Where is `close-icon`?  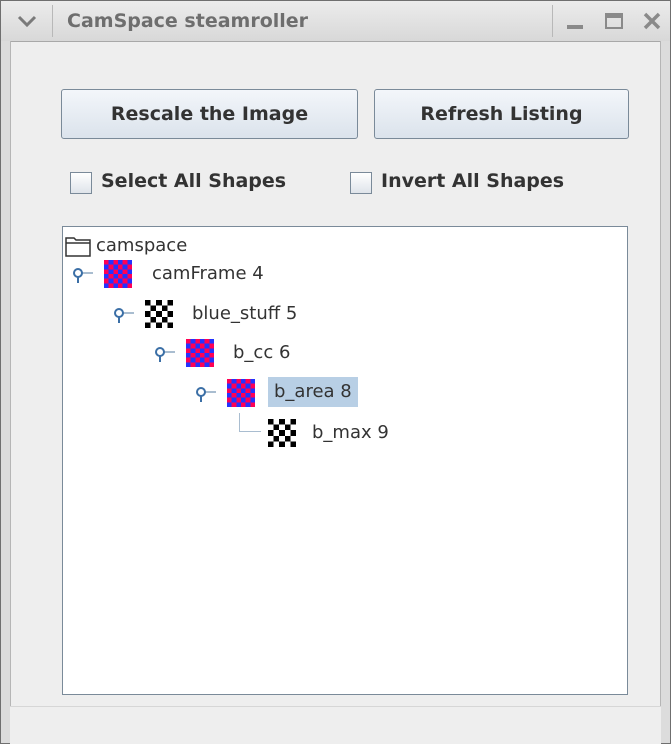
close-icon is located at coordinates (652, 21).